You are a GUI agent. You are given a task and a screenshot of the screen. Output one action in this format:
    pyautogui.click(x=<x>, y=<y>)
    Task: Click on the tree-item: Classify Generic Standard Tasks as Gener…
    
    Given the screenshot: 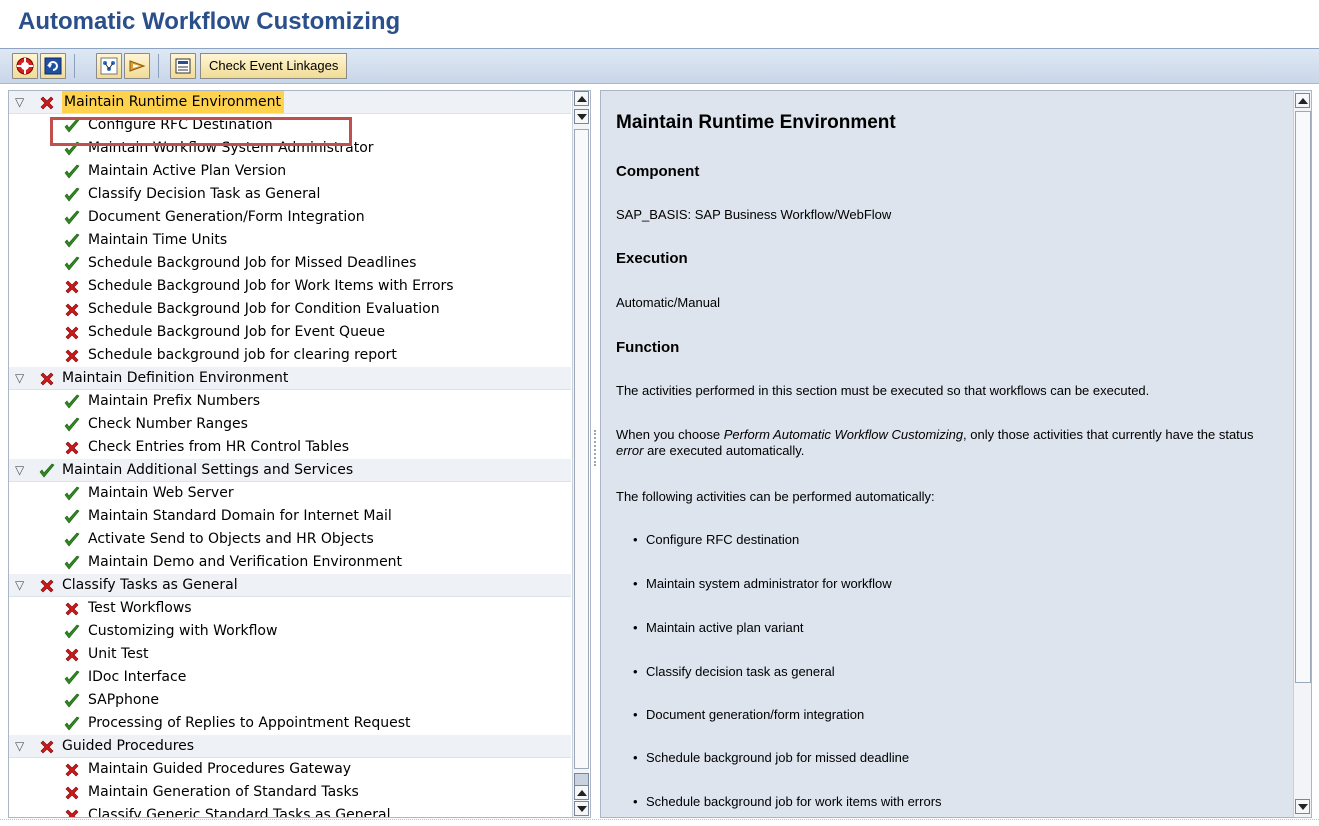 What is the action you would take?
    pyautogui.click(x=290, y=810)
    